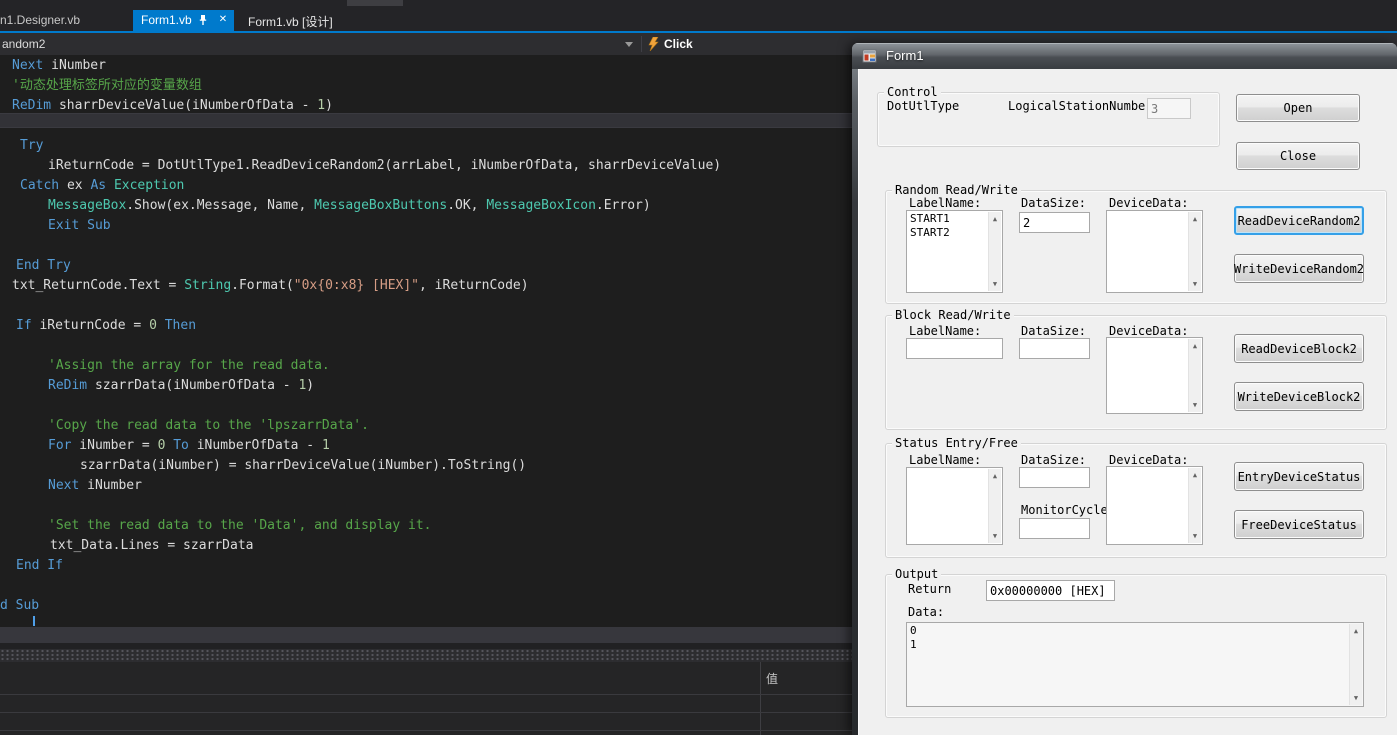 The height and width of the screenshot is (735, 1397). I want to click on member-dropdown: andom2, so click(23, 44).